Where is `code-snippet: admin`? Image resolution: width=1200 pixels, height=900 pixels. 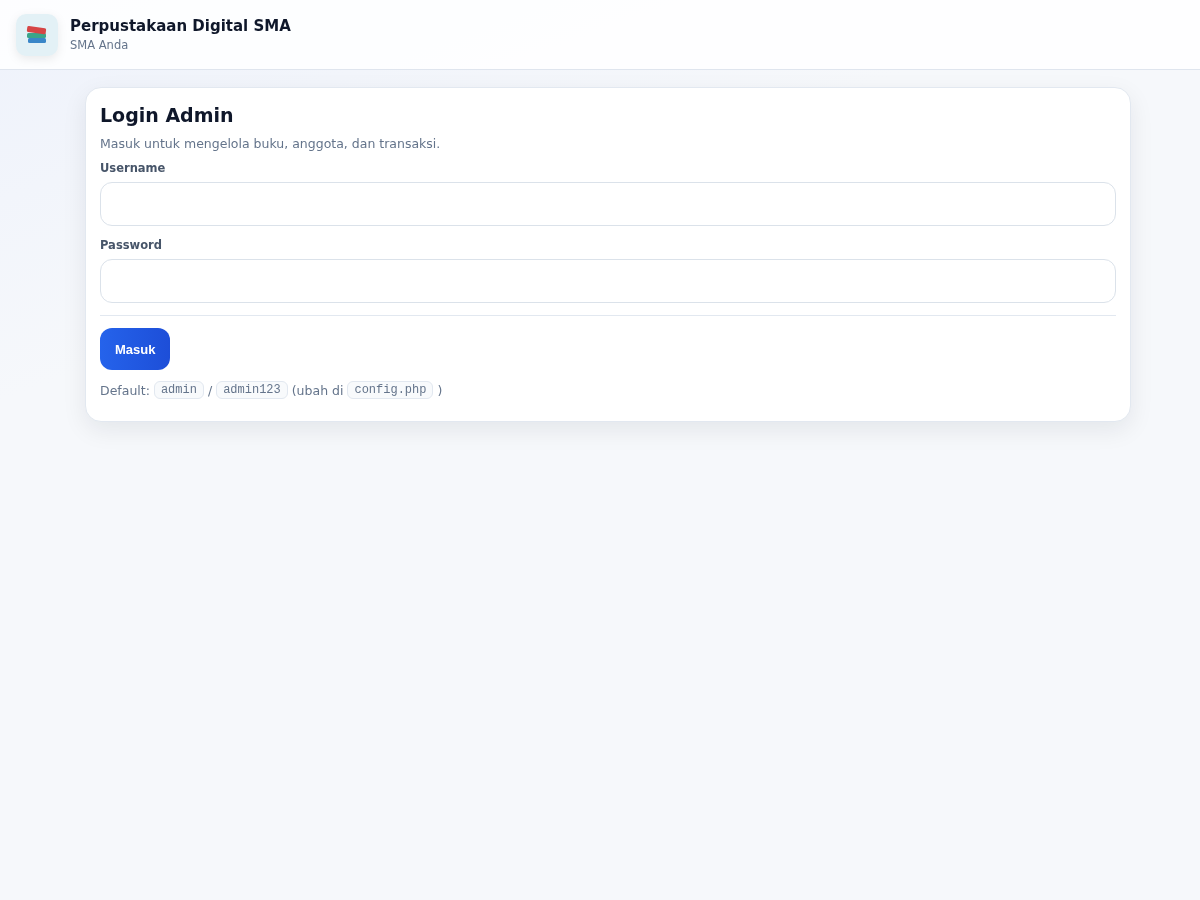
code-snippet: admin is located at coordinates (178, 390).